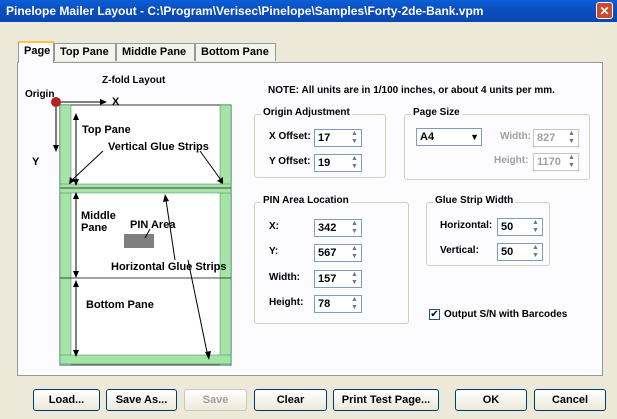 The image size is (617, 419). I want to click on origin-label: Origin, so click(40, 94).